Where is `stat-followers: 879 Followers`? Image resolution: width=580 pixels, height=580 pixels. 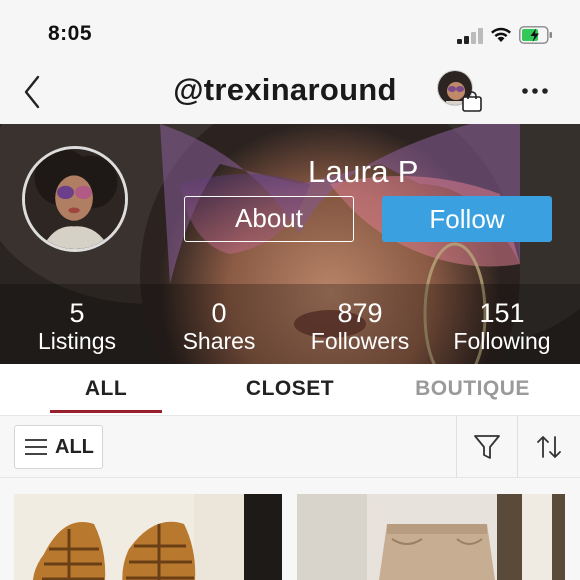 stat-followers: 879 Followers is located at coordinates (360, 326).